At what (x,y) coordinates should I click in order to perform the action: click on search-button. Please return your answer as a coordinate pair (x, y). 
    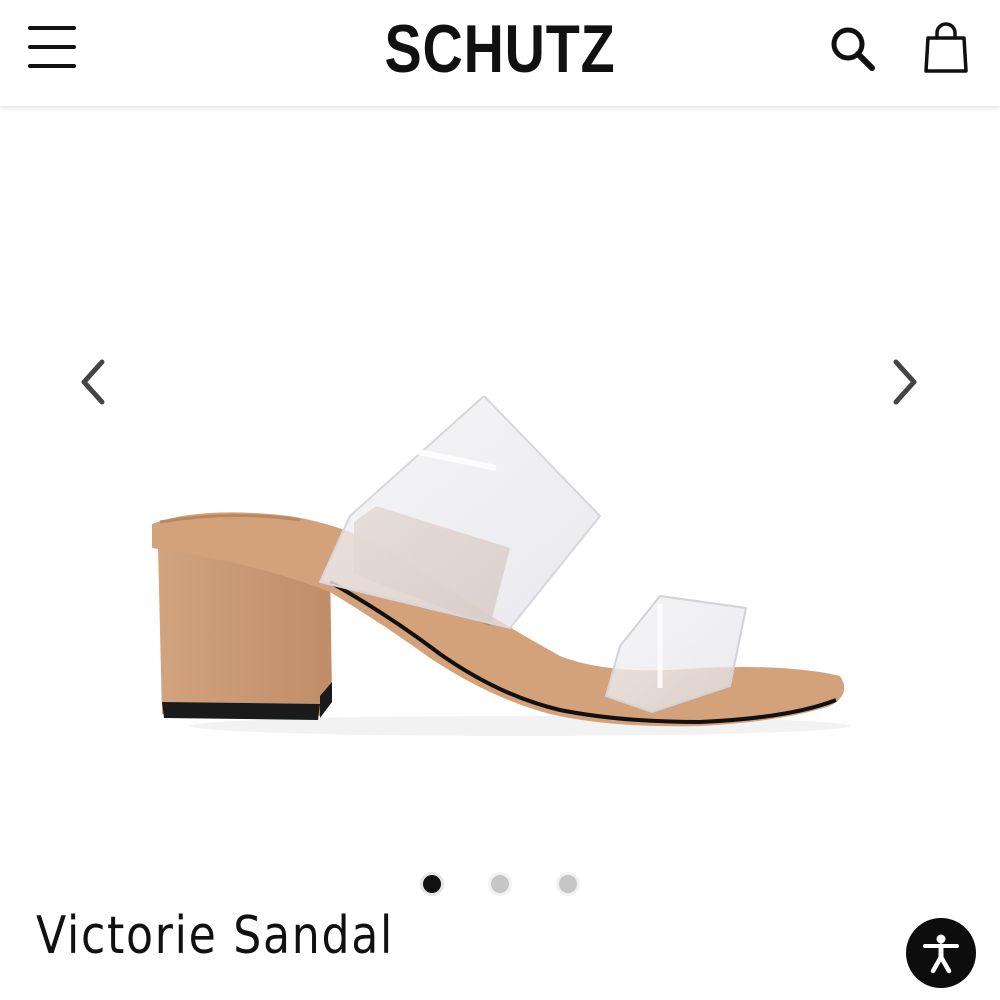
    Looking at the image, I should click on (852, 48).